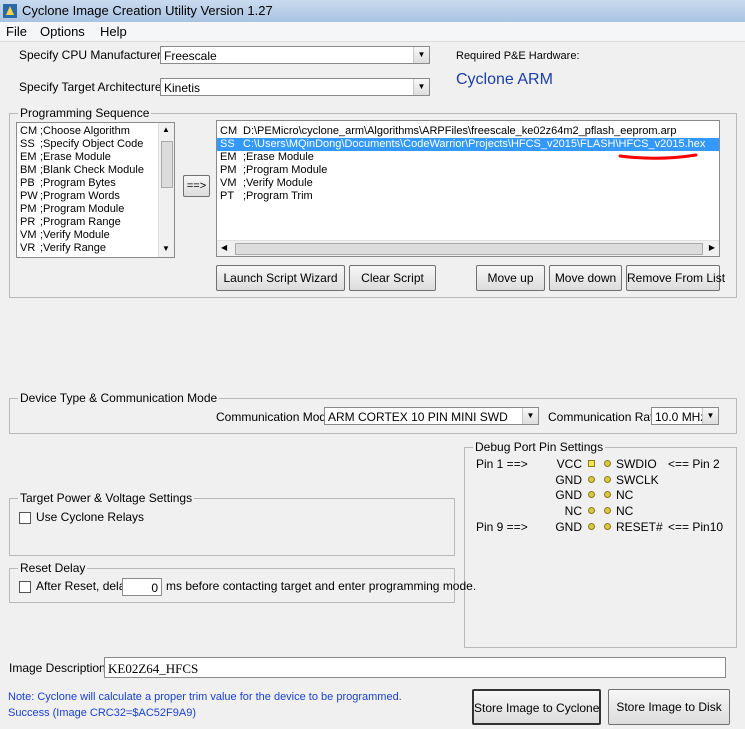  What do you see at coordinates (568, 527) in the screenshot?
I see `pin-left-9: GND` at bounding box center [568, 527].